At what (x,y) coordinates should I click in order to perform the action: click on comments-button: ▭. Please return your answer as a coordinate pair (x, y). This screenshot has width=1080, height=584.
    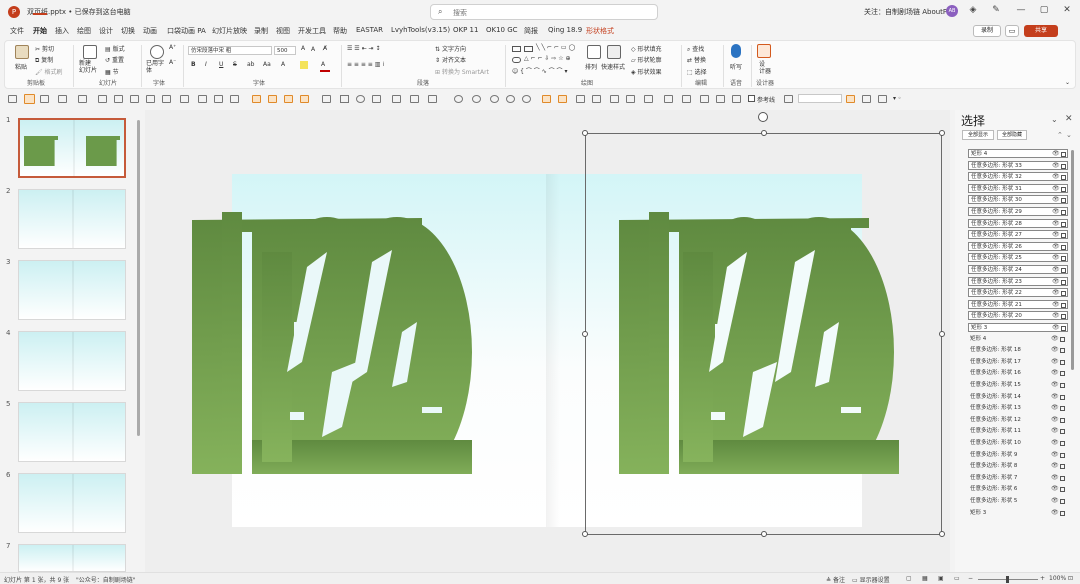
    Looking at the image, I should click on (1012, 31).